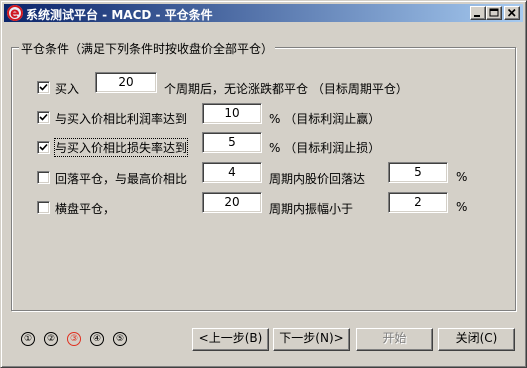  I want to click on minimize-icon, so click(477, 16).